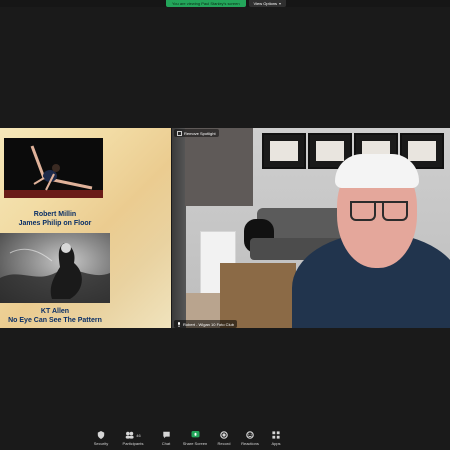 This screenshot has height=450, width=450. Describe the element at coordinates (55, 214) in the screenshot. I see `caption-author: Robert Millin` at that location.